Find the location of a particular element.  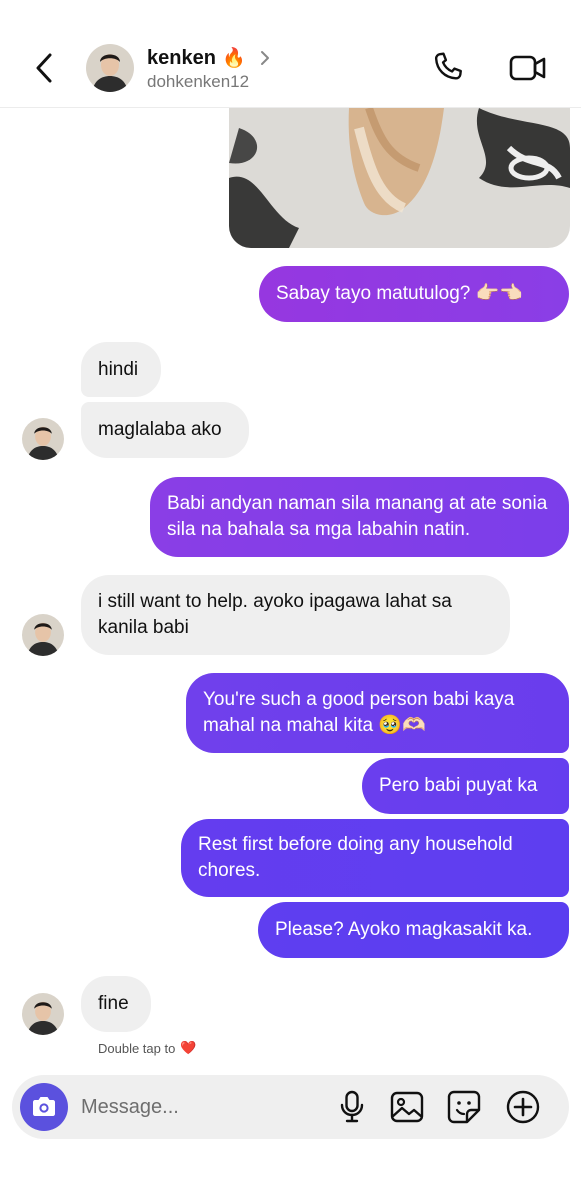

message-input is located at coordinates (191, 1107).